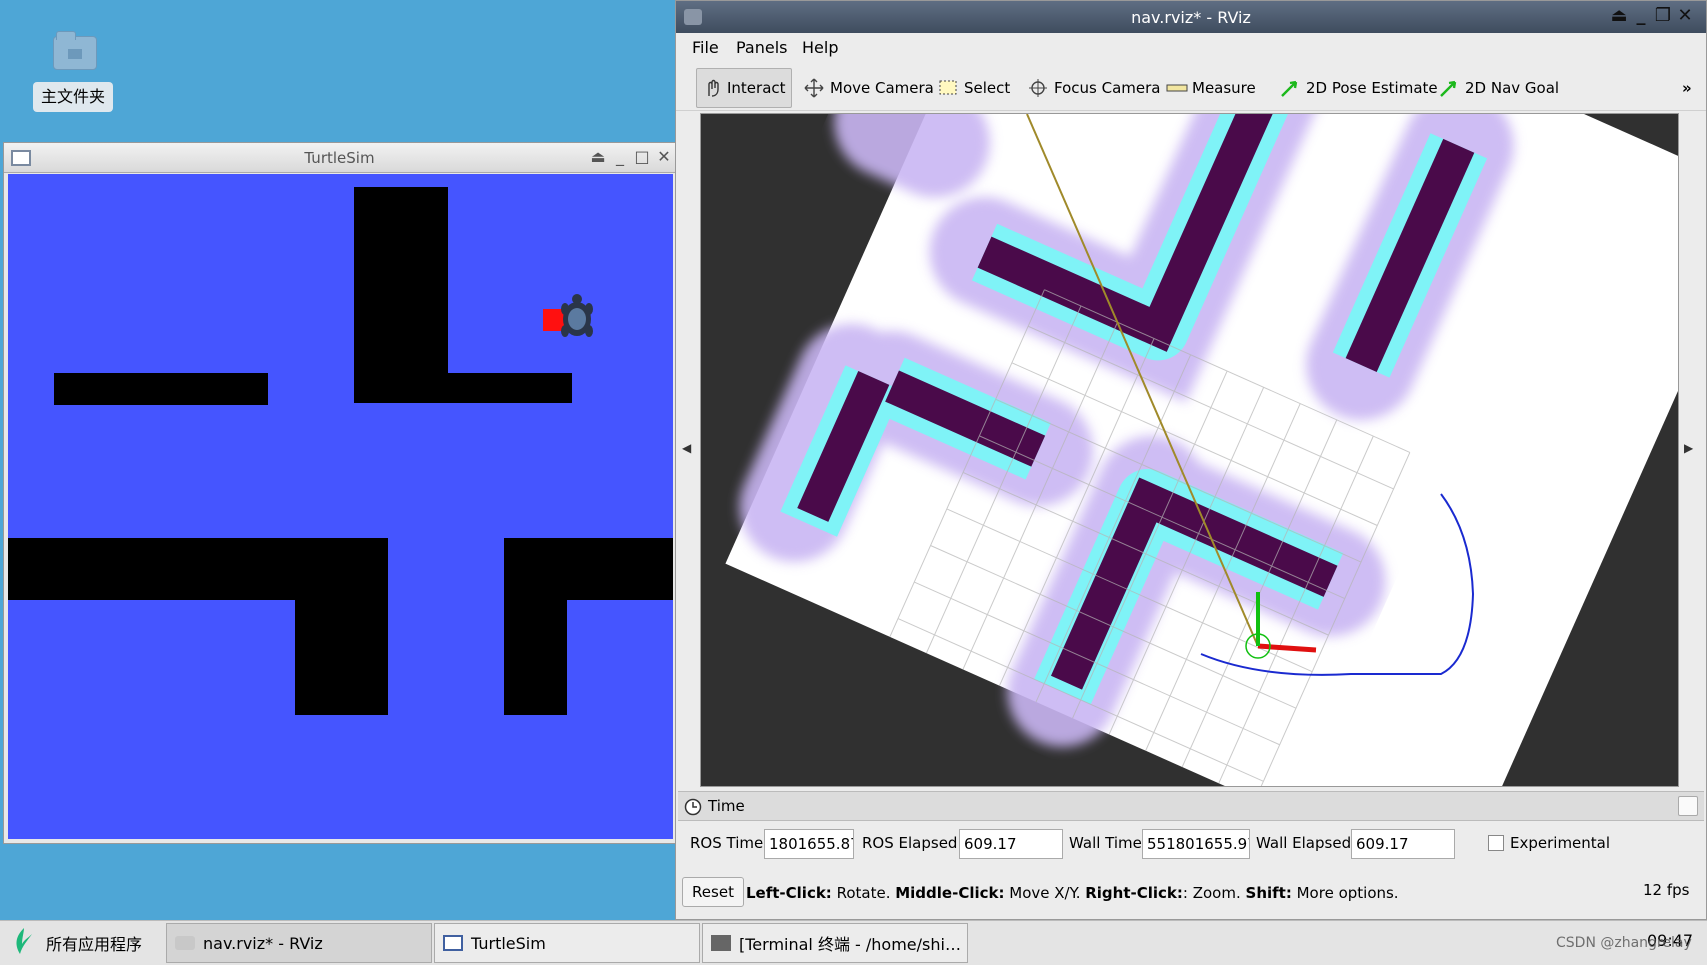  What do you see at coordinates (713, 88) in the screenshot?
I see `hand-pointer-icon` at bounding box center [713, 88].